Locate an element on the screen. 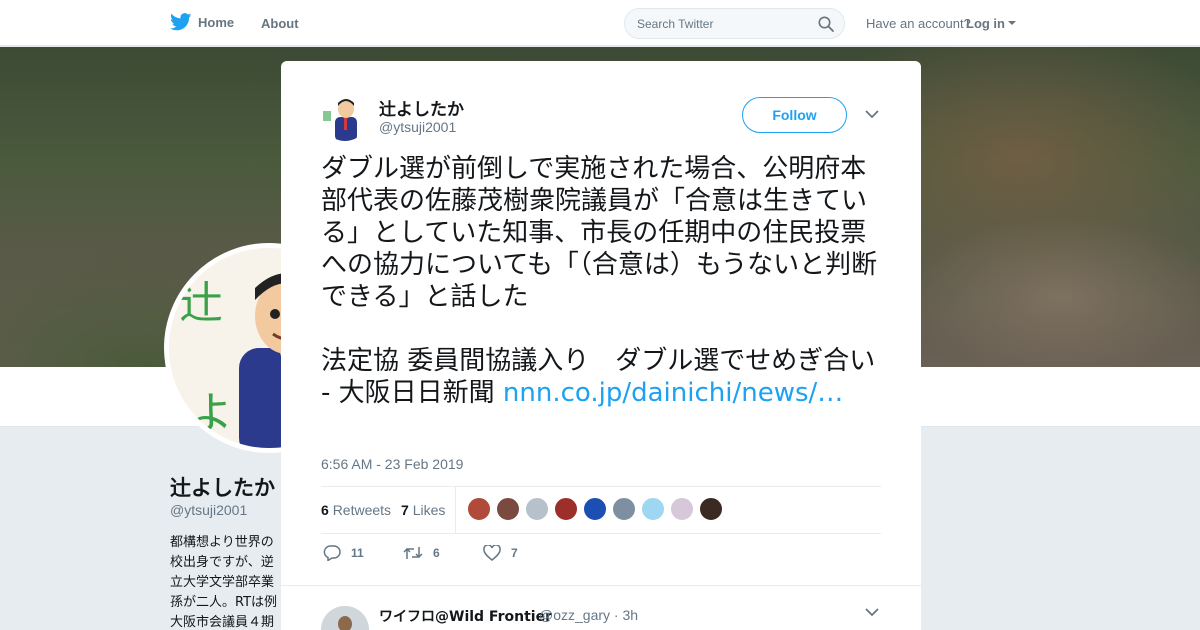 The image size is (1200, 630). like-button: 7 is located at coordinates (500, 553).